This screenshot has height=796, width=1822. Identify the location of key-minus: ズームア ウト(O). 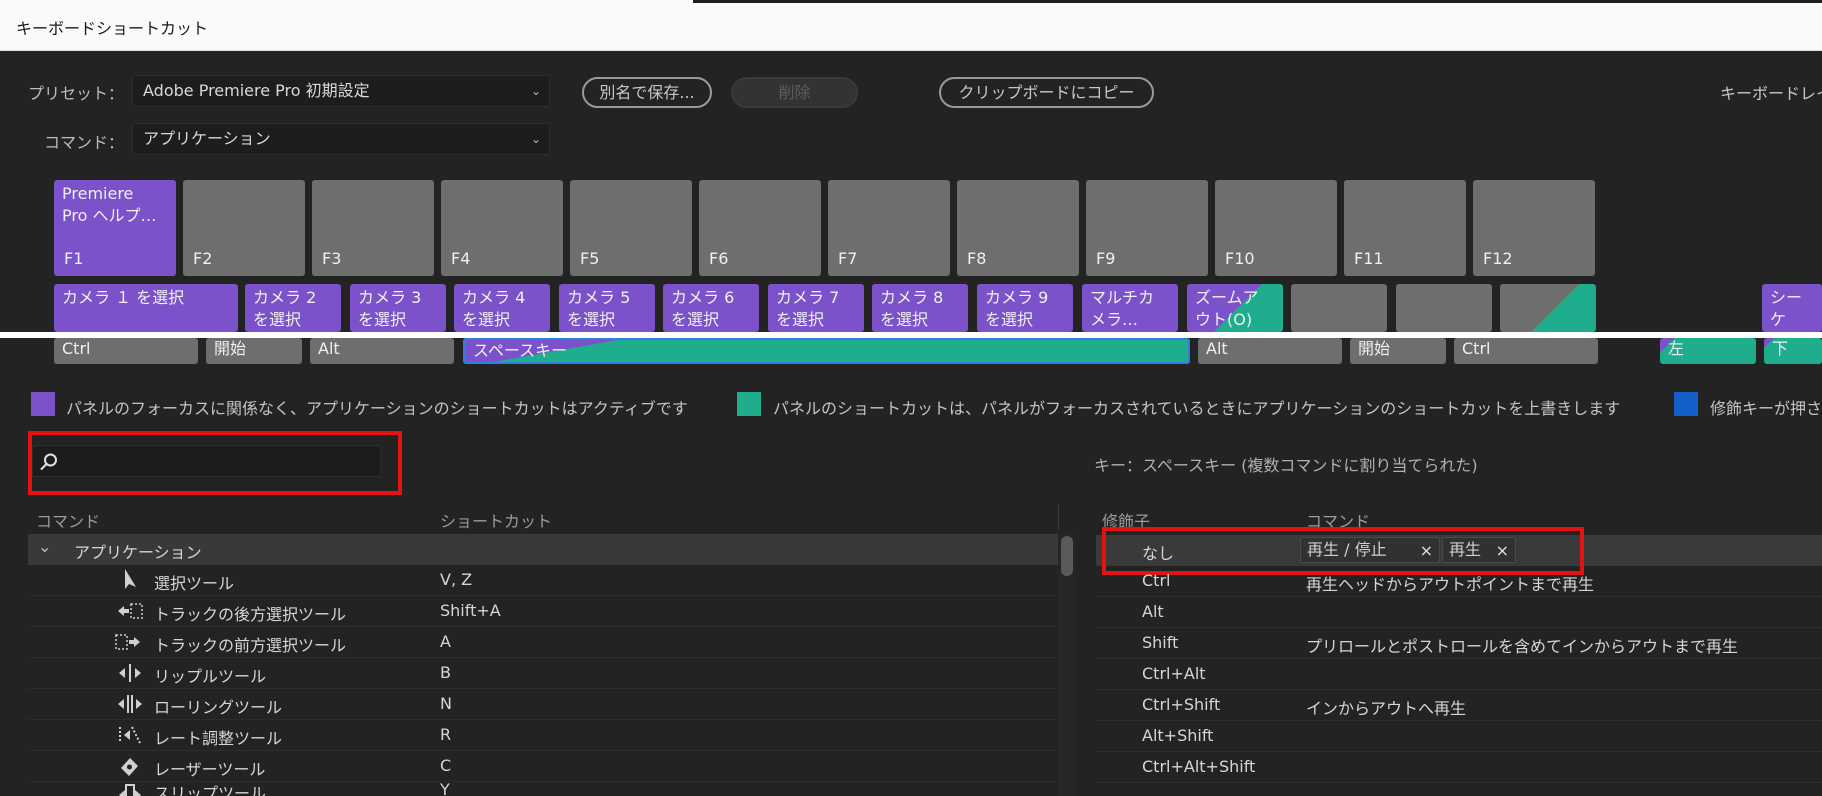
(1235, 308).